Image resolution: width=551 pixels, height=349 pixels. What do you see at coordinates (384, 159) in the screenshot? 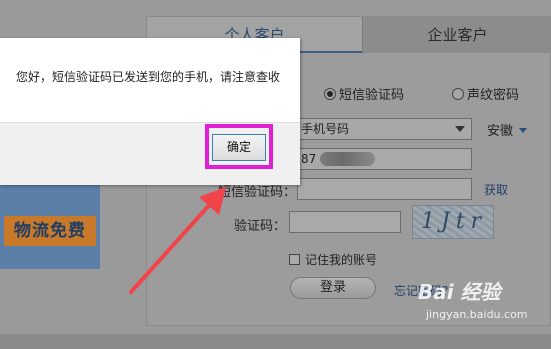
I see `phone-input: 87` at bounding box center [384, 159].